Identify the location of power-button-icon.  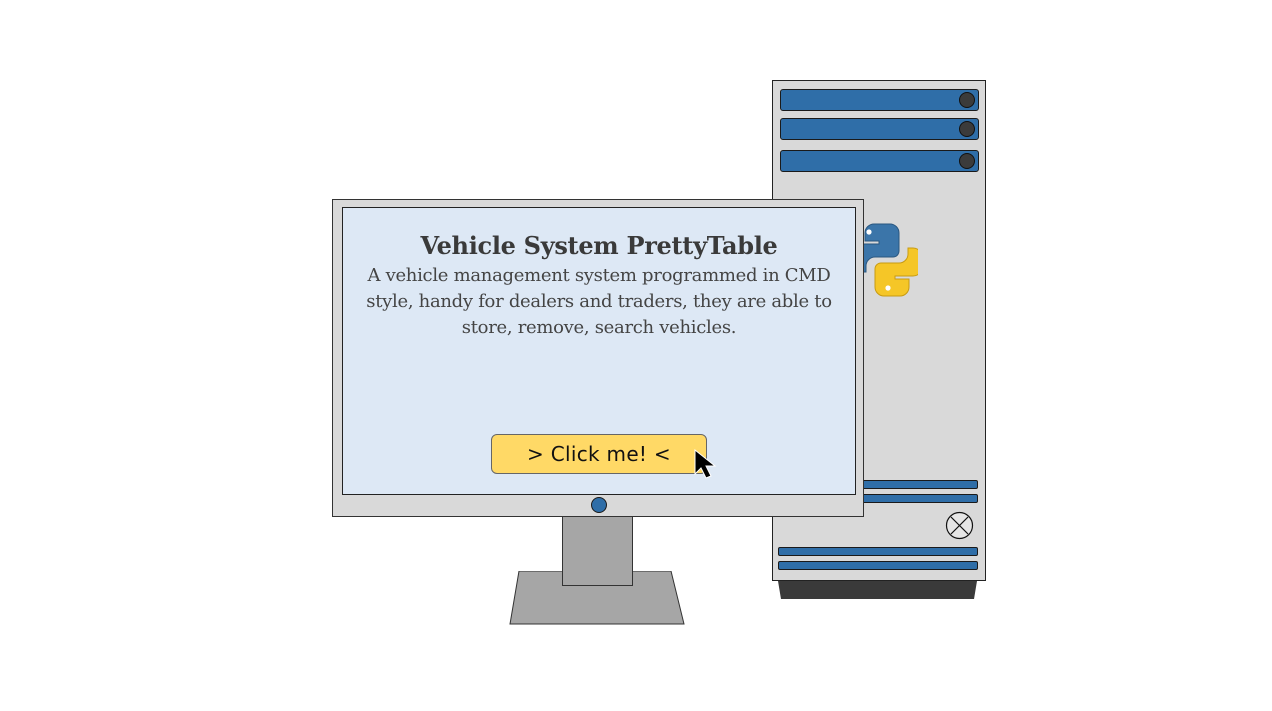
(959, 525).